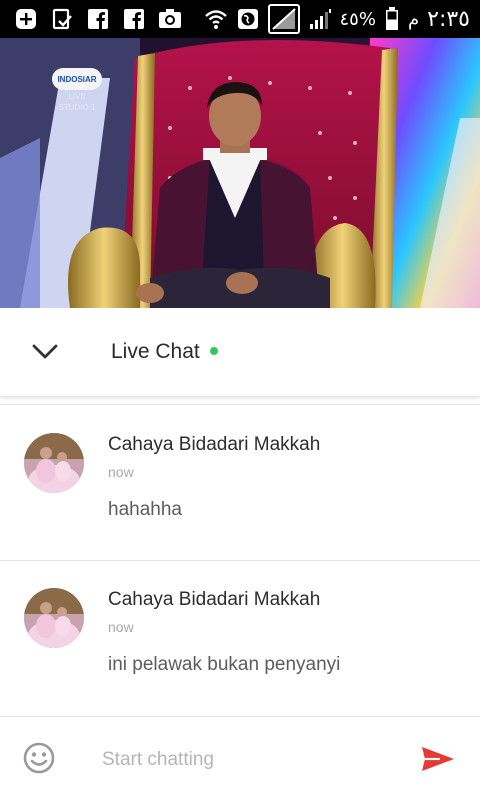  Describe the element at coordinates (247, 760) in the screenshot. I see `chat-input` at that location.